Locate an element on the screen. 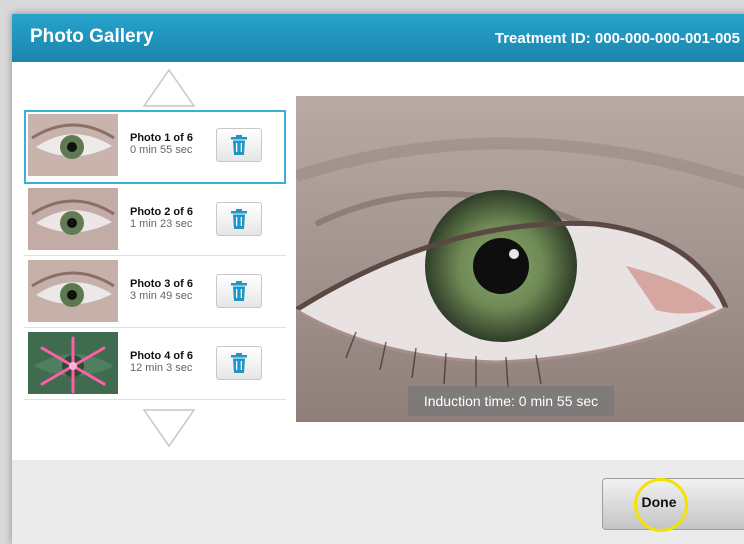 The height and width of the screenshot is (544, 744). triangle-down-icon is located at coordinates (169, 428).